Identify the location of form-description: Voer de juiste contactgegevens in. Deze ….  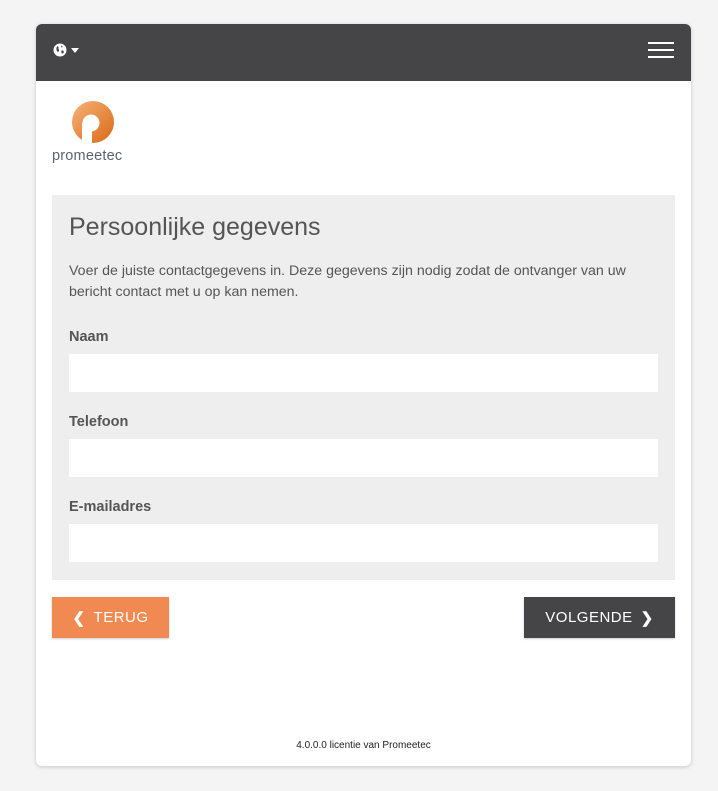
(347, 281).